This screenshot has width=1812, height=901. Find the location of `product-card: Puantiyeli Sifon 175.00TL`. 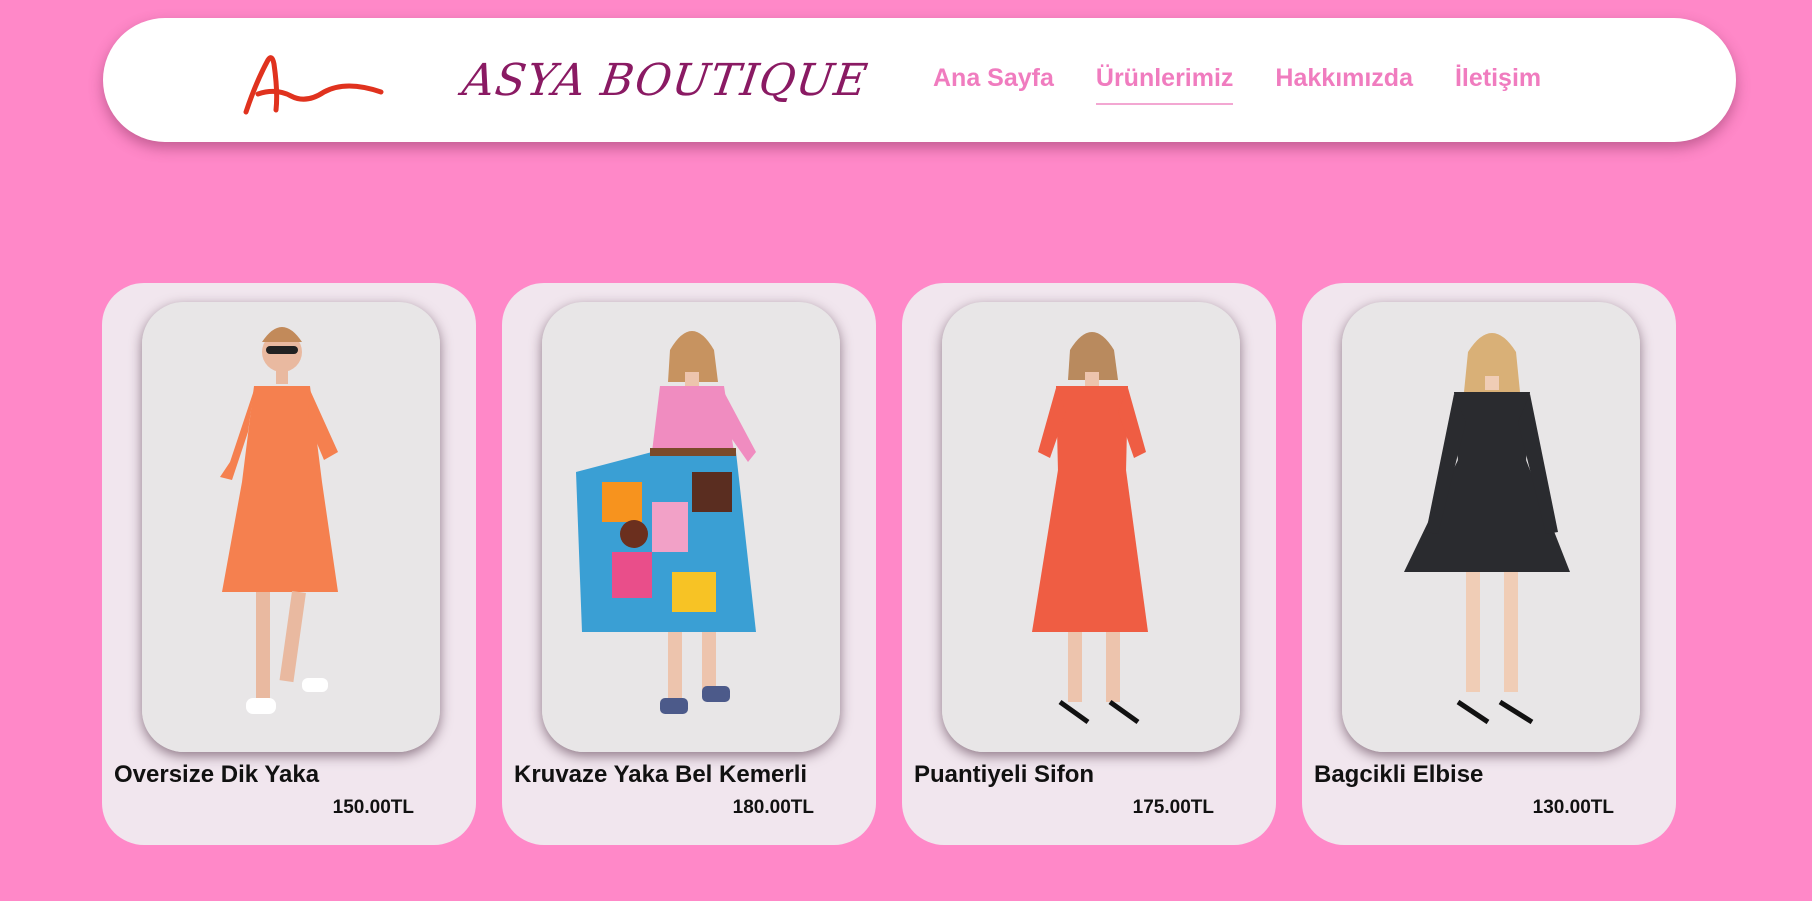

product-card: Puantiyeli Sifon 175.00TL is located at coordinates (1089, 564).